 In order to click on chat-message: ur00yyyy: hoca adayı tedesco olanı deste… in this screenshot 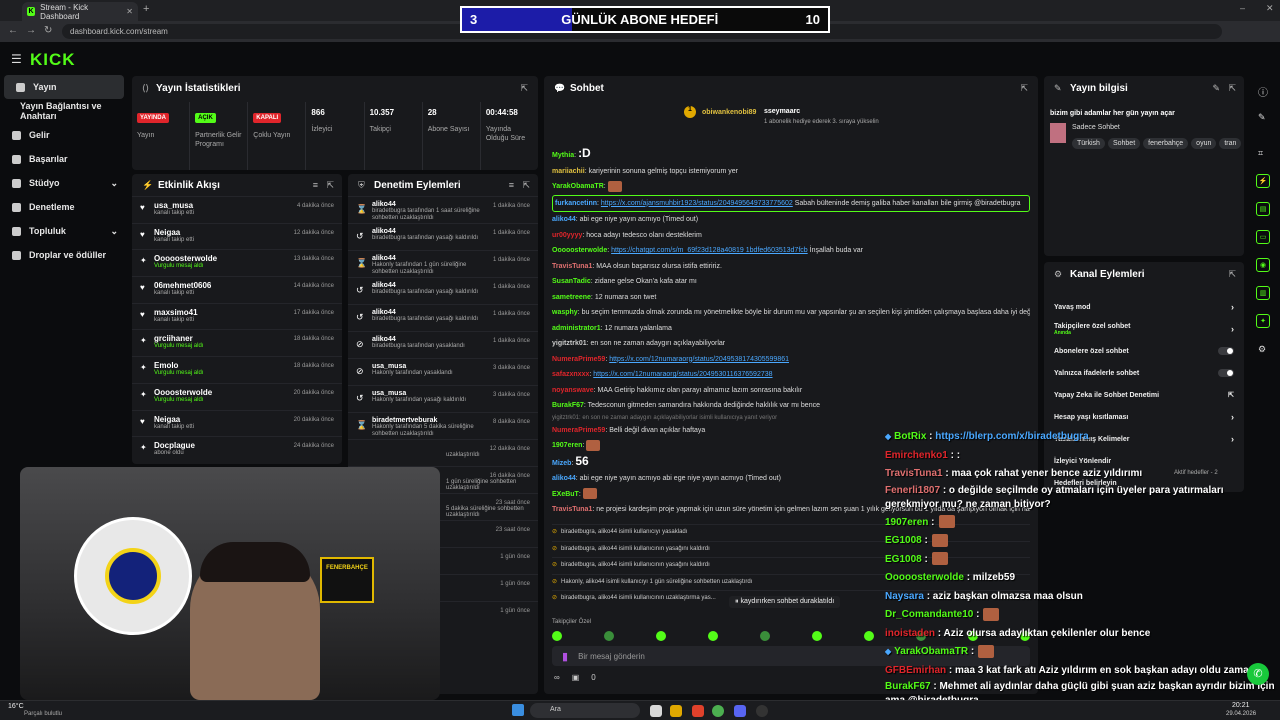, I will do `click(791, 236)`.